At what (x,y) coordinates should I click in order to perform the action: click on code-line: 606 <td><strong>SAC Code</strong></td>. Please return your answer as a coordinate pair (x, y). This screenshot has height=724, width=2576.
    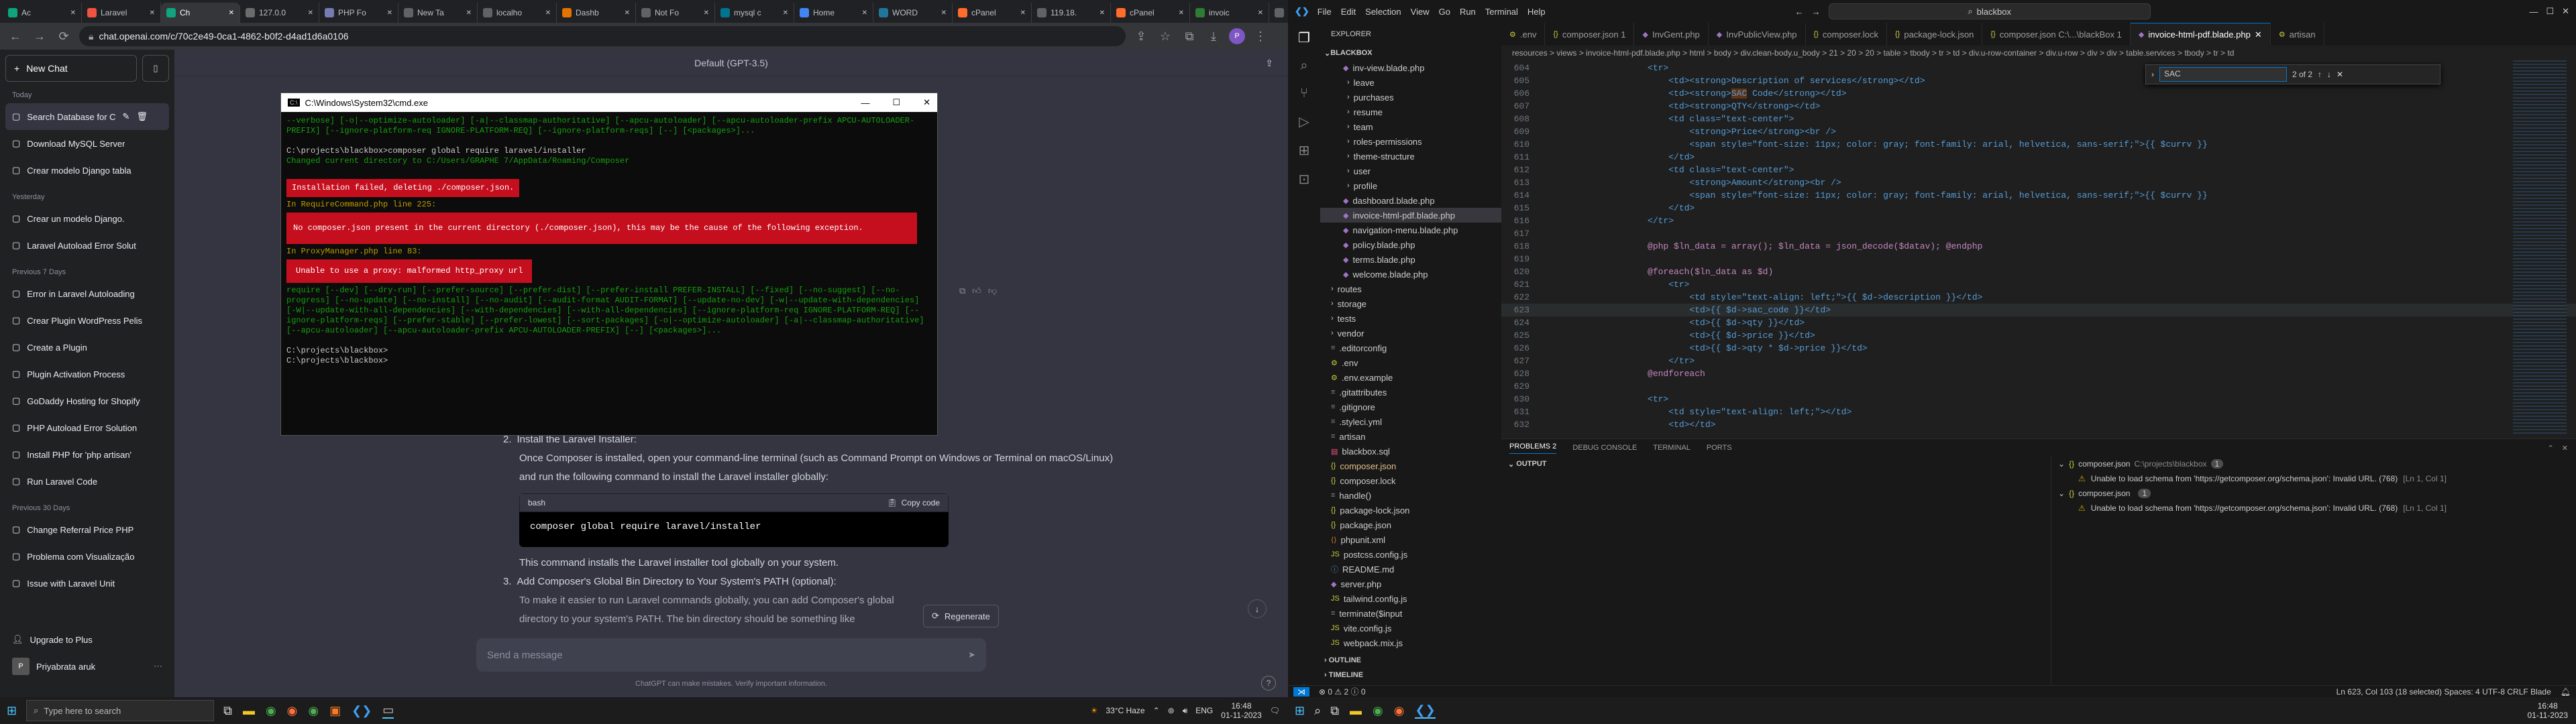
    Looking at the image, I should click on (2038, 93).